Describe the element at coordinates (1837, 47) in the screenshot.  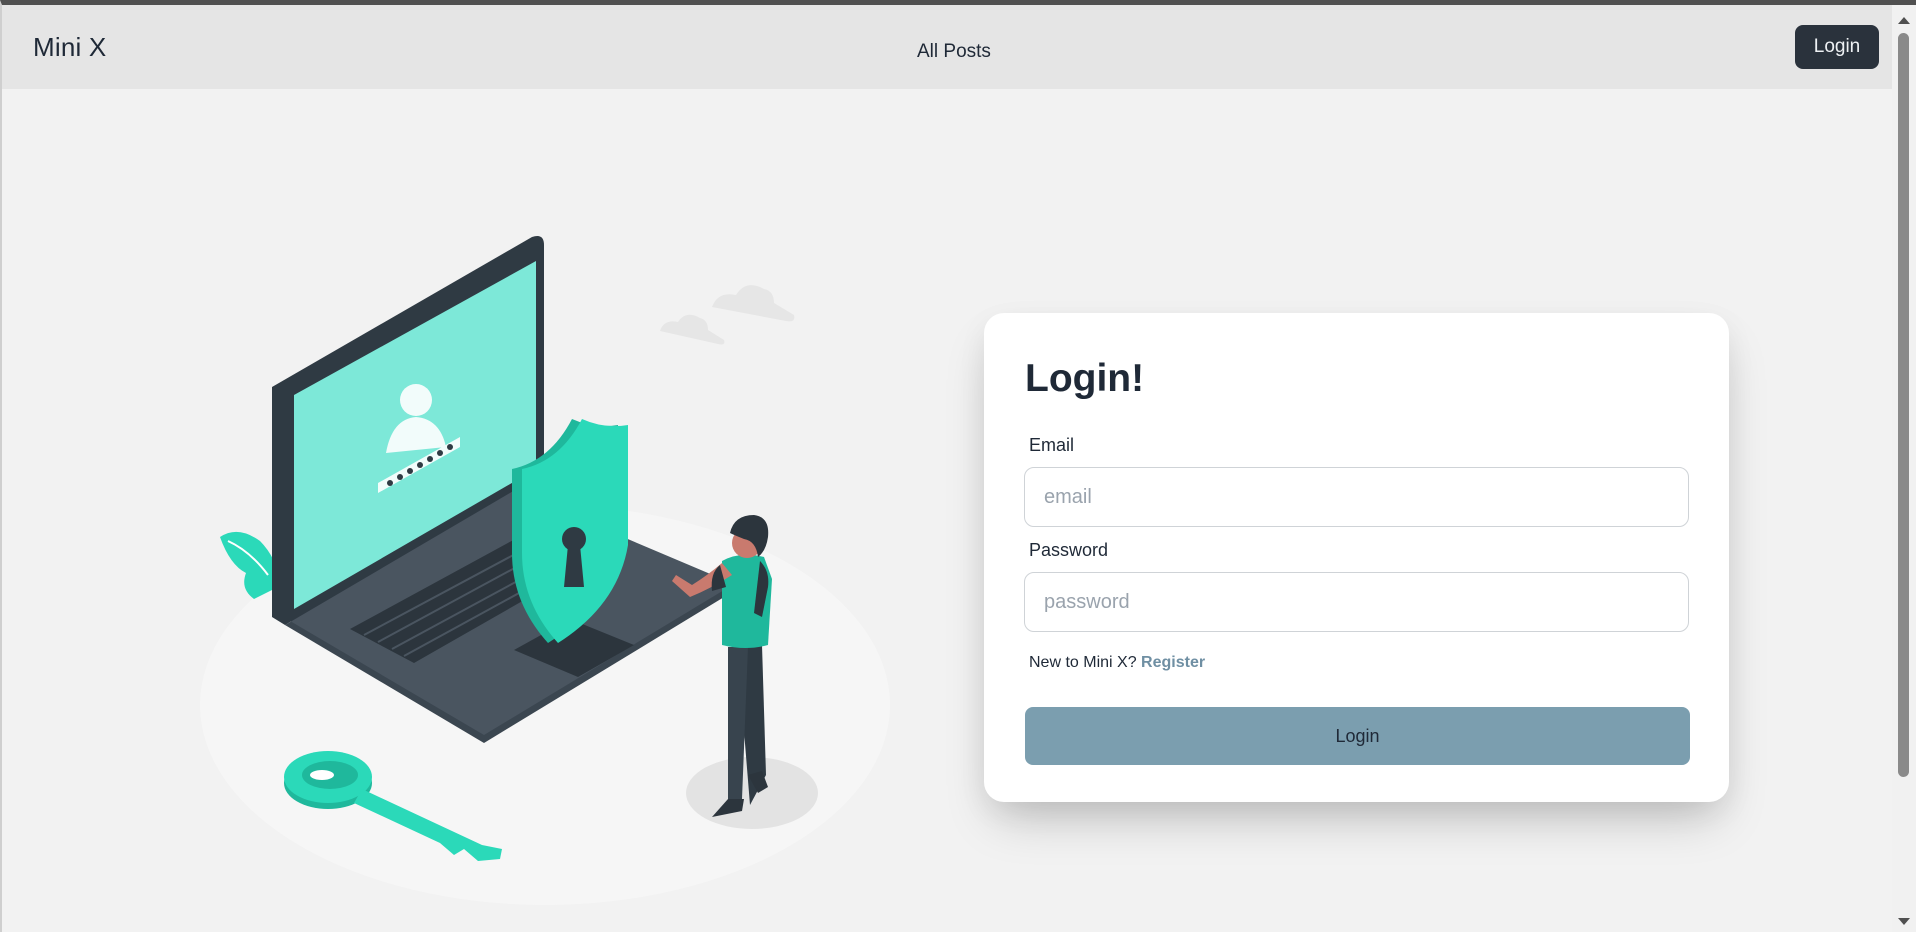
I see `nav-login-button: Login` at that location.